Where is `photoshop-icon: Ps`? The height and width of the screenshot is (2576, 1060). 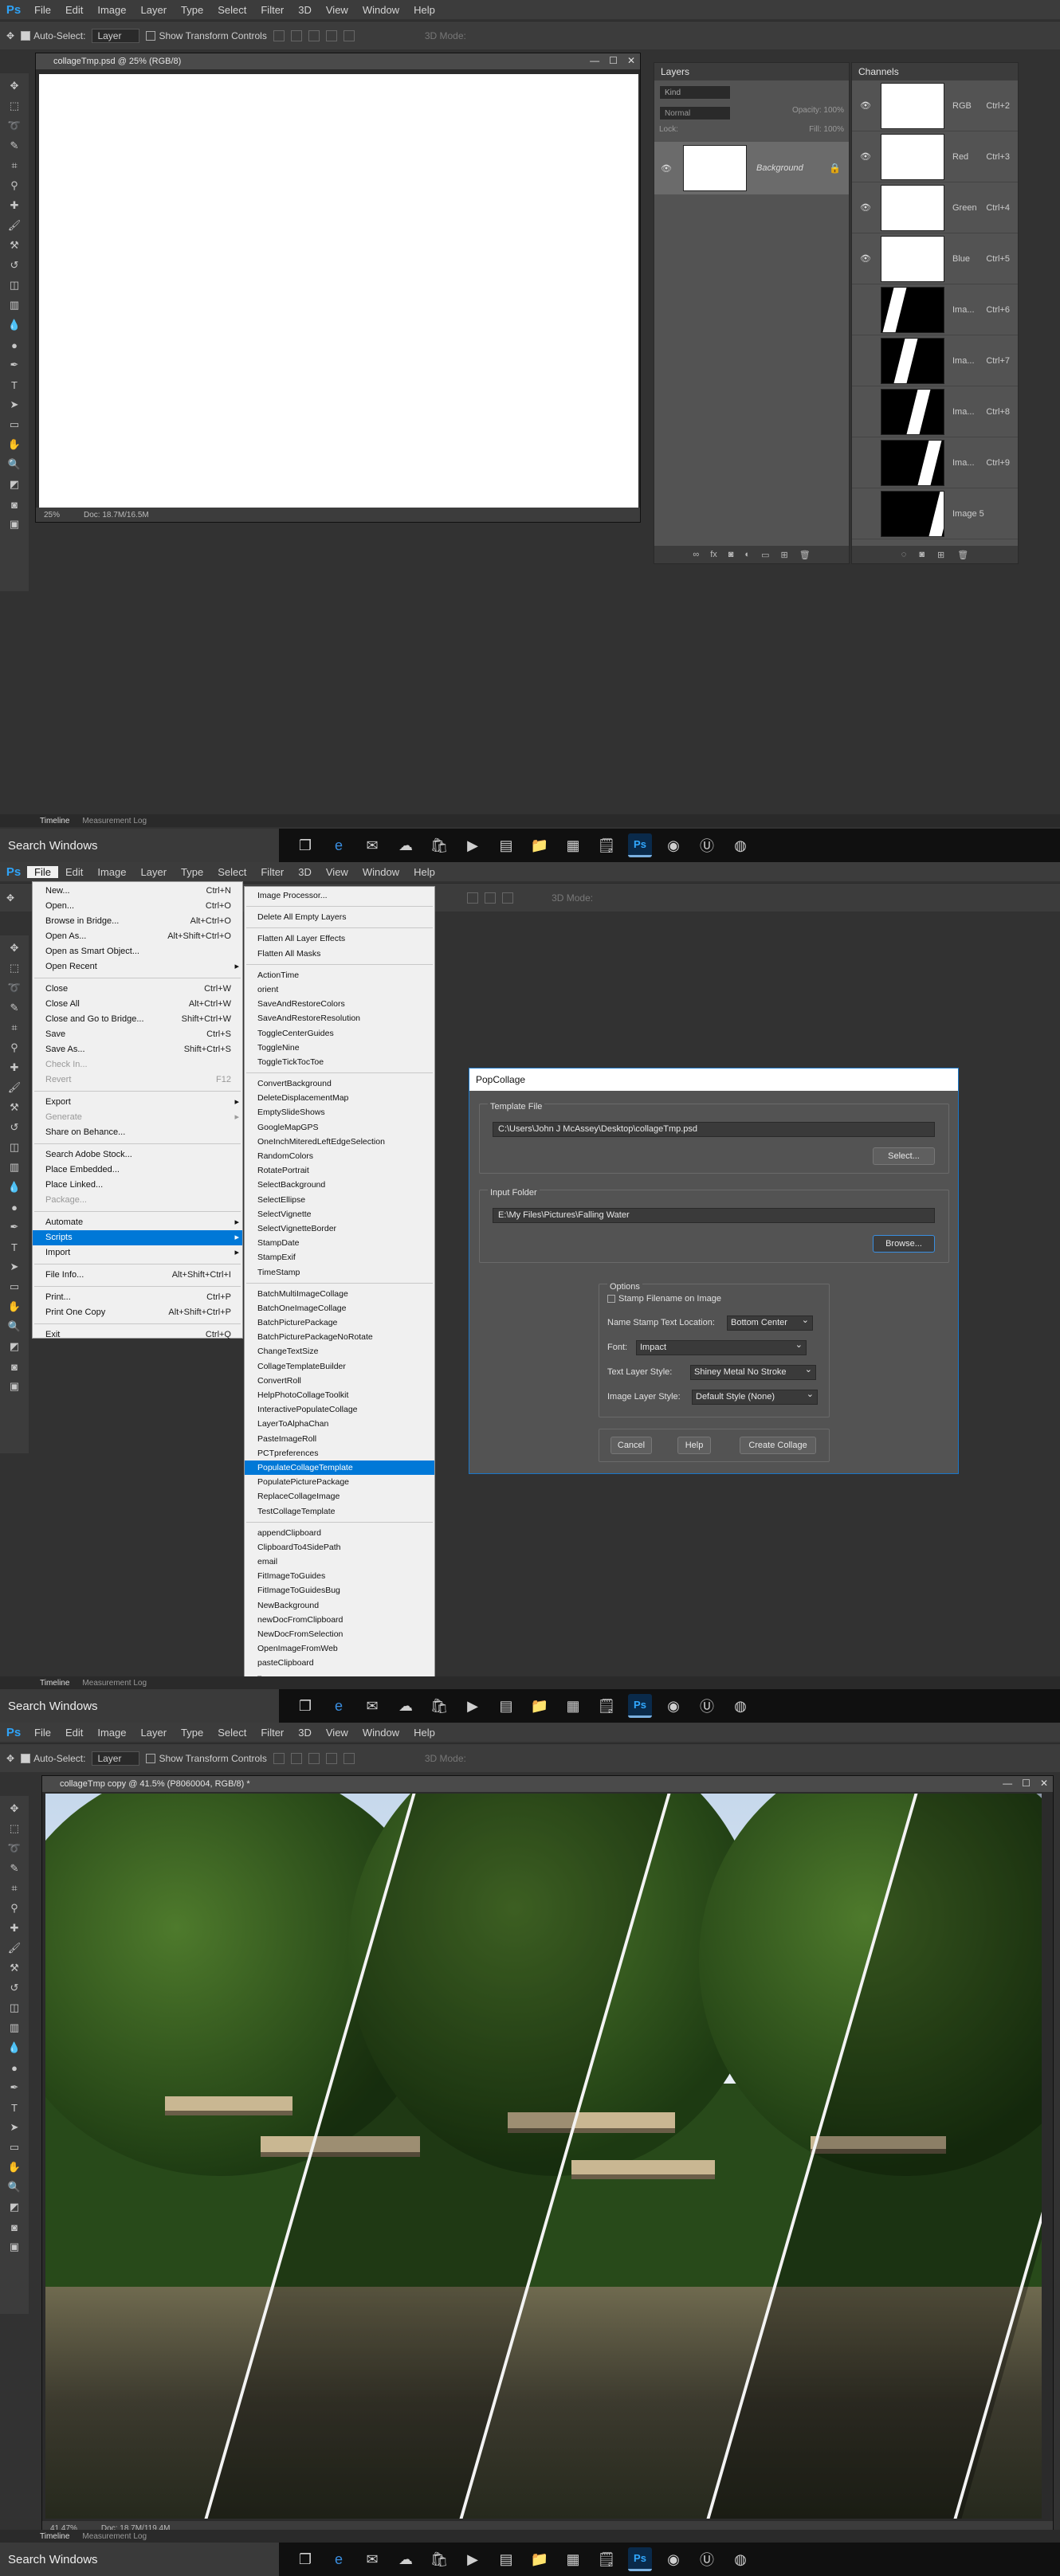
photoshop-icon: Ps is located at coordinates (640, 845).